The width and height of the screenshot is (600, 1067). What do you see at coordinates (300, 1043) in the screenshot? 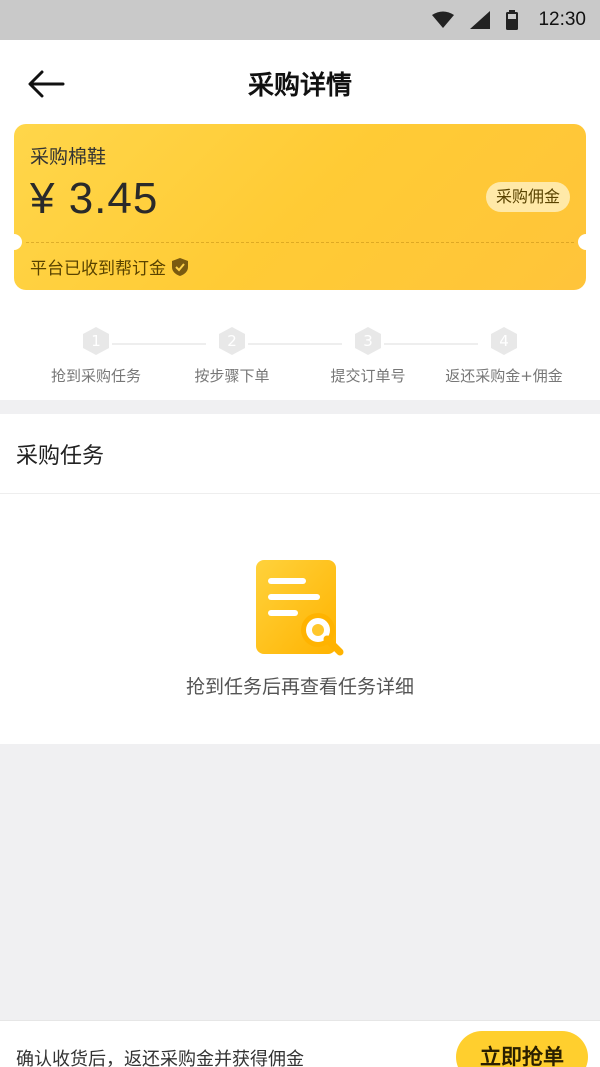
I see `bottom-bar: 确认收货后，返还采购金并获得佣金 立即抢单` at bounding box center [300, 1043].